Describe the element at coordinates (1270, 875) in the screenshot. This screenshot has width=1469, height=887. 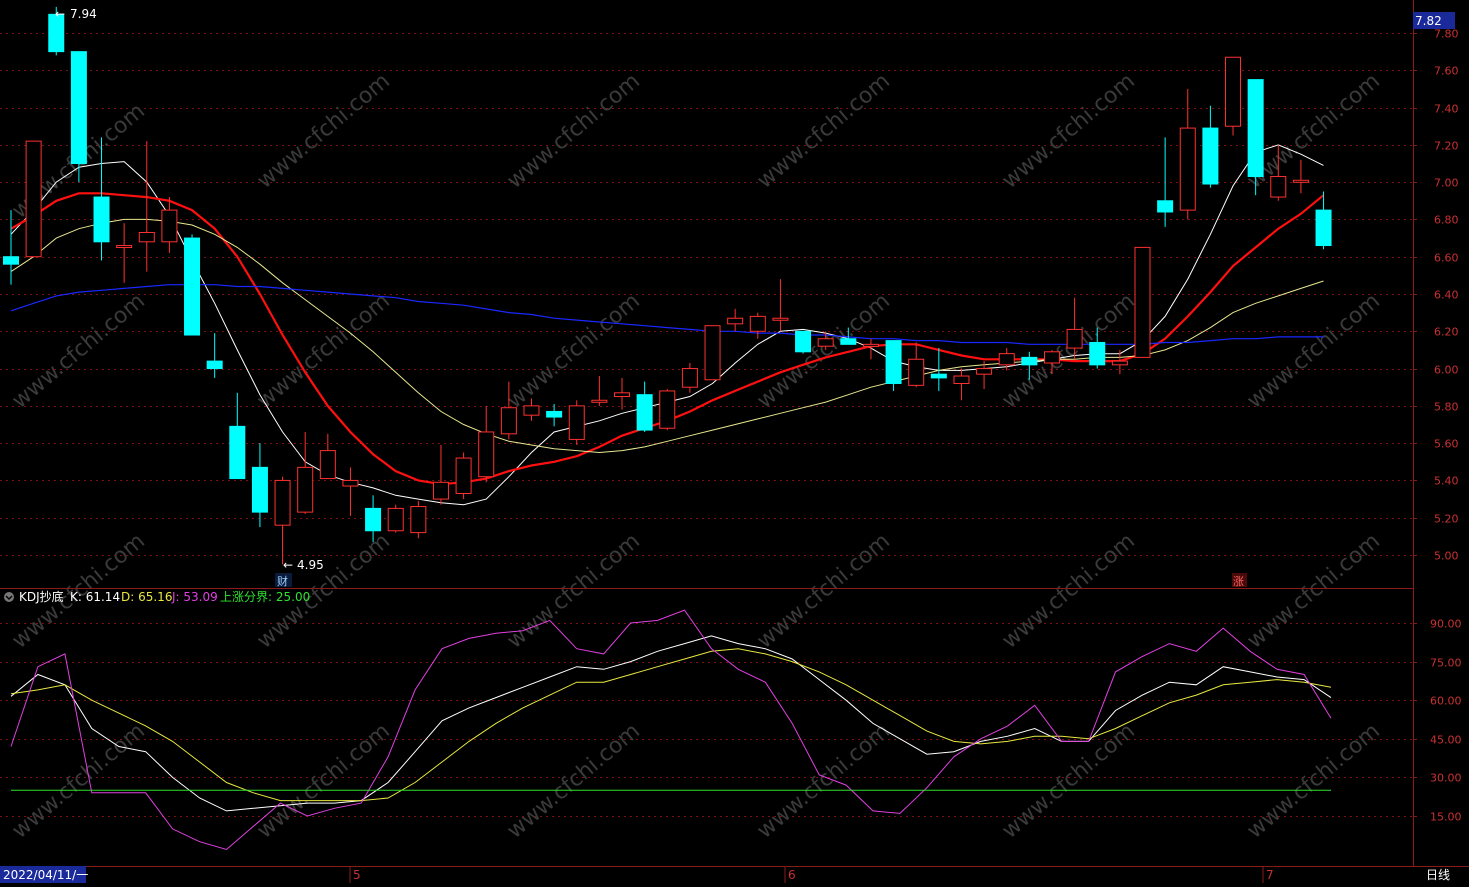
I see `month-label-7: 7` at that location.